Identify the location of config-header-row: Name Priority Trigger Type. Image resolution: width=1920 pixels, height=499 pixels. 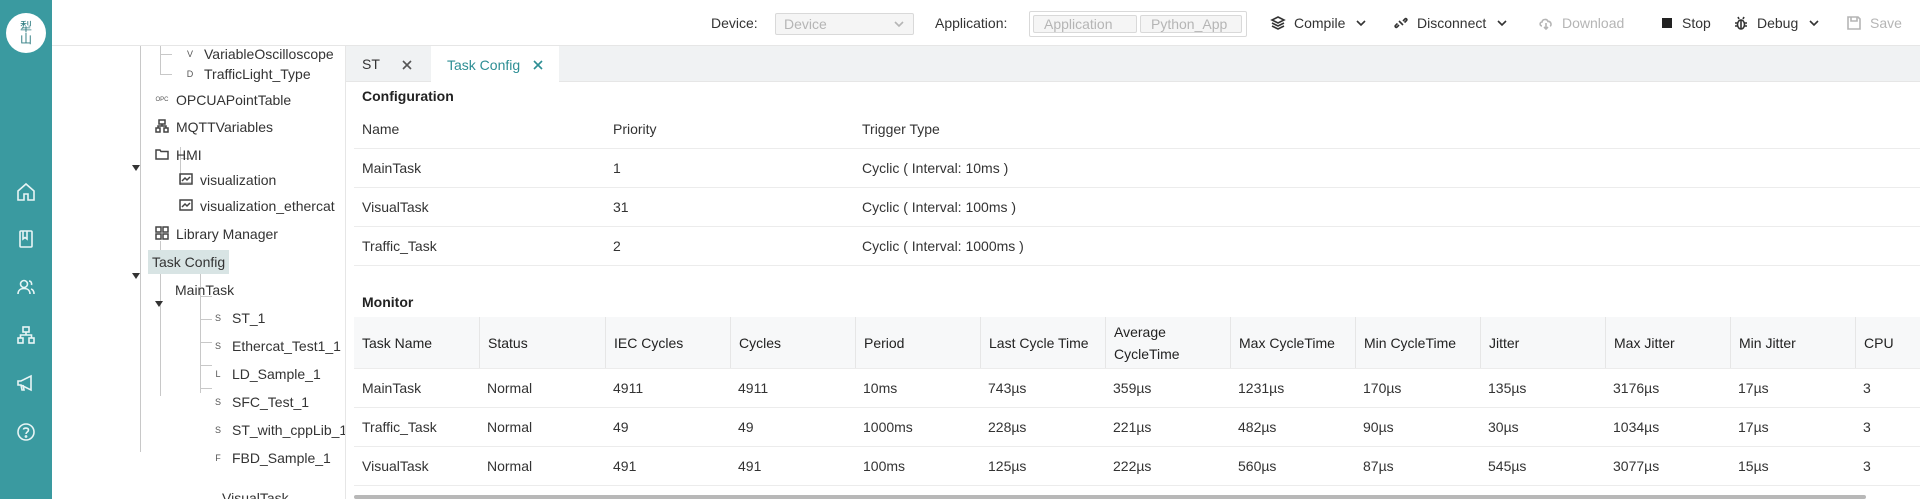
(1137, 129).